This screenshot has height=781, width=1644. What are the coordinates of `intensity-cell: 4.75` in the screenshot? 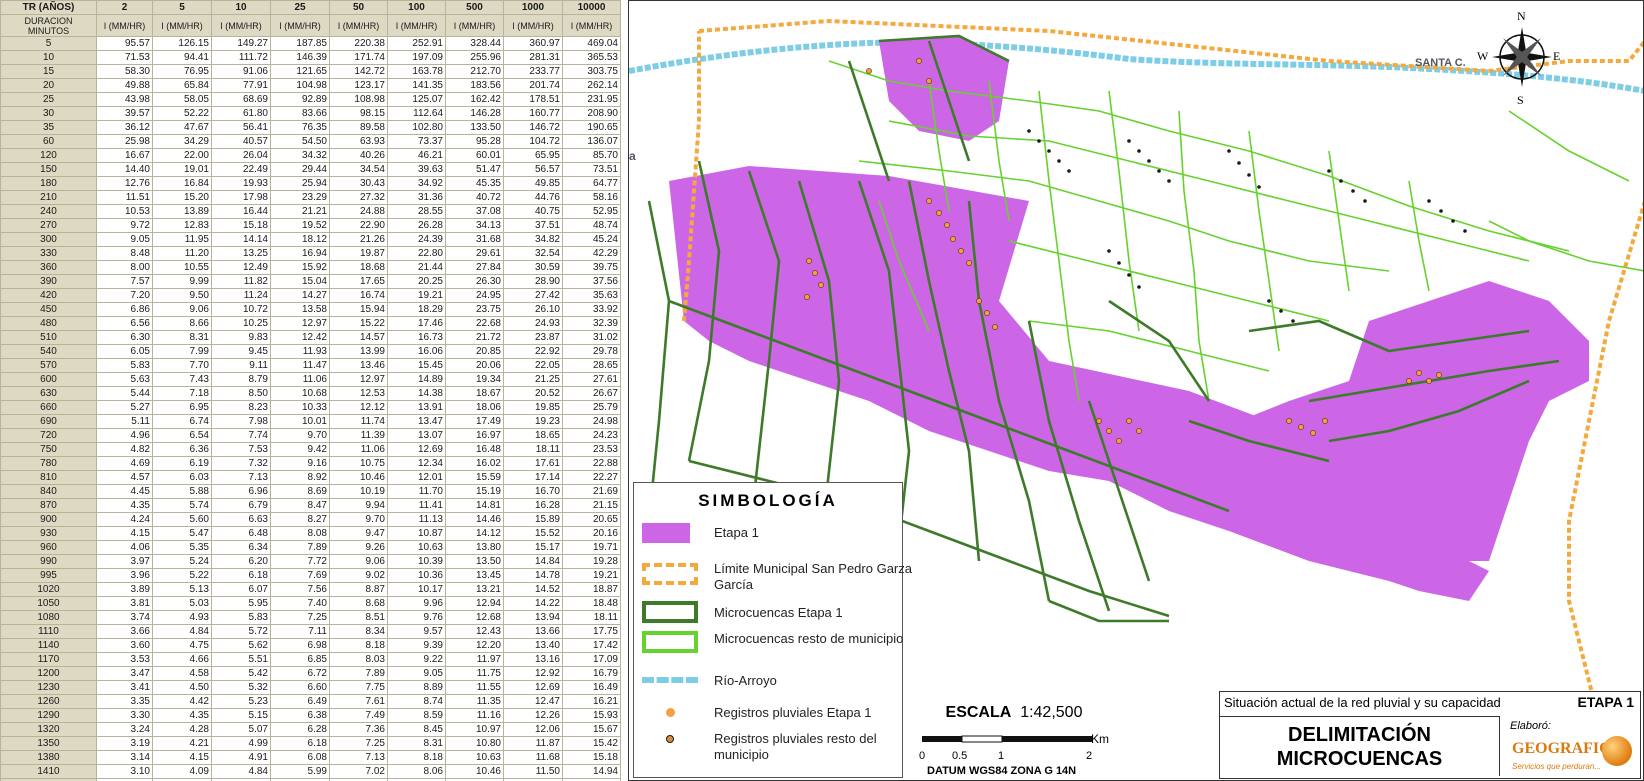 It's located at (182, 645).